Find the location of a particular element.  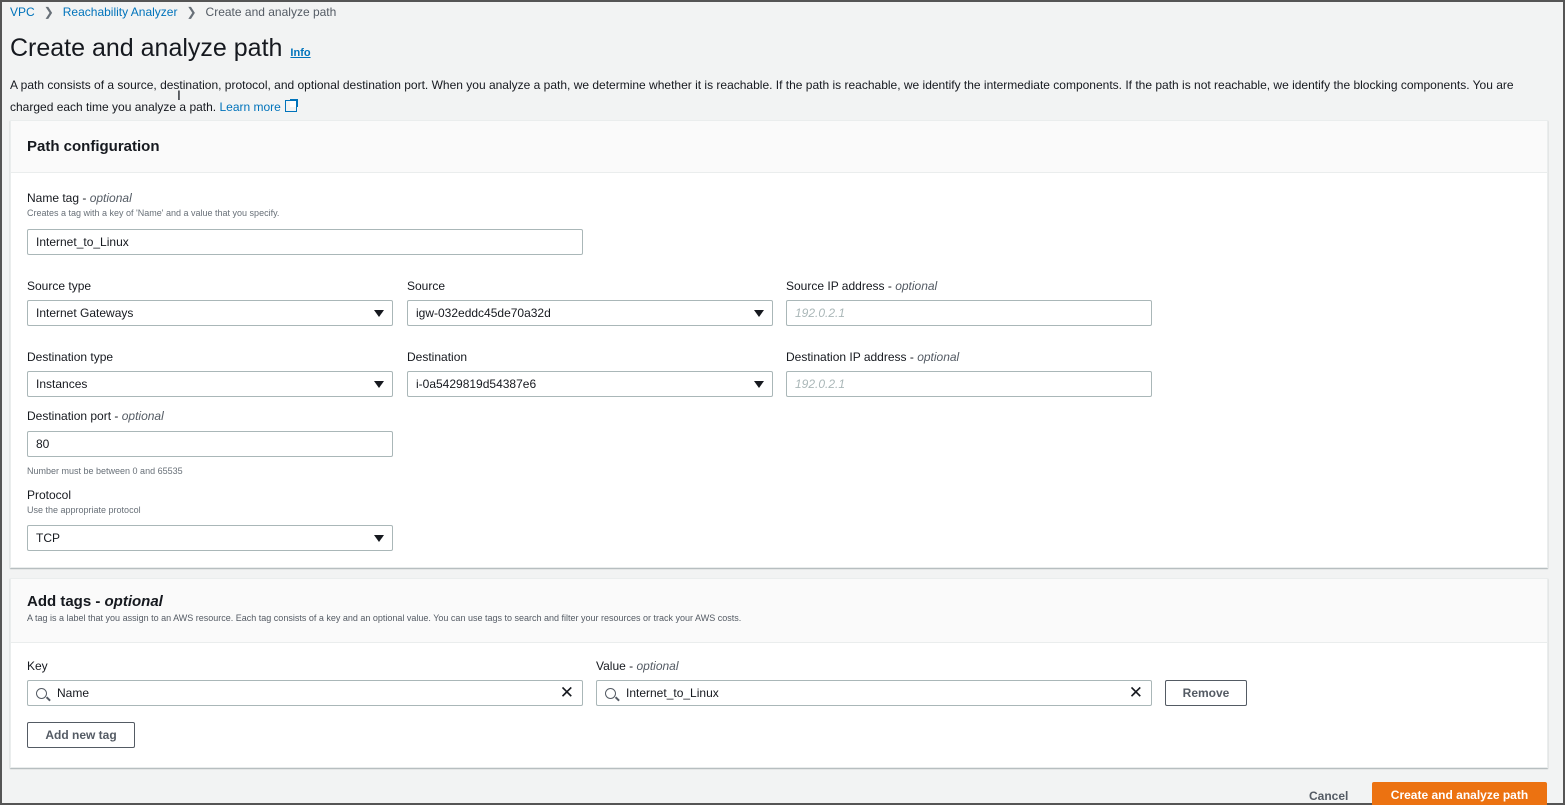

source-ip-label-text: Source IP address is located at coordinates (835, 286).